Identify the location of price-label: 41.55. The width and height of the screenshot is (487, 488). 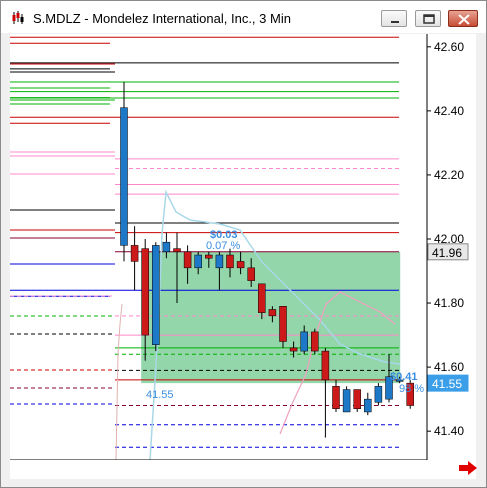
(447, 384).